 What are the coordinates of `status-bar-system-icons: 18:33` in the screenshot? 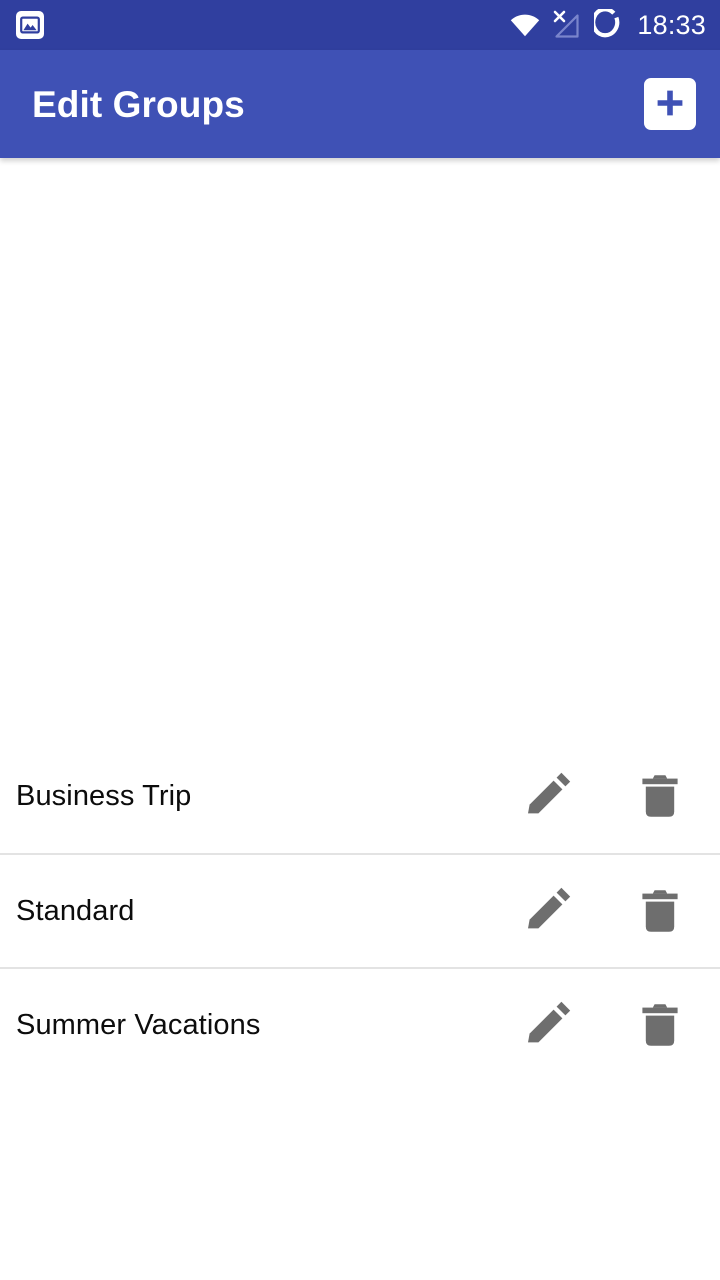 It's located at (608, 25).